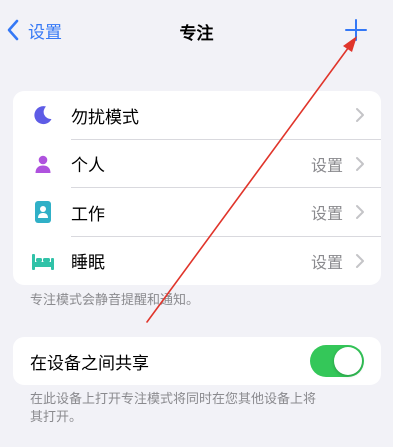 This screenshot has height=447, width=393. I want to click on share-footnote-line: 在此设备上打开专注模式将同时在您其他设备上将, so click(173, 399).